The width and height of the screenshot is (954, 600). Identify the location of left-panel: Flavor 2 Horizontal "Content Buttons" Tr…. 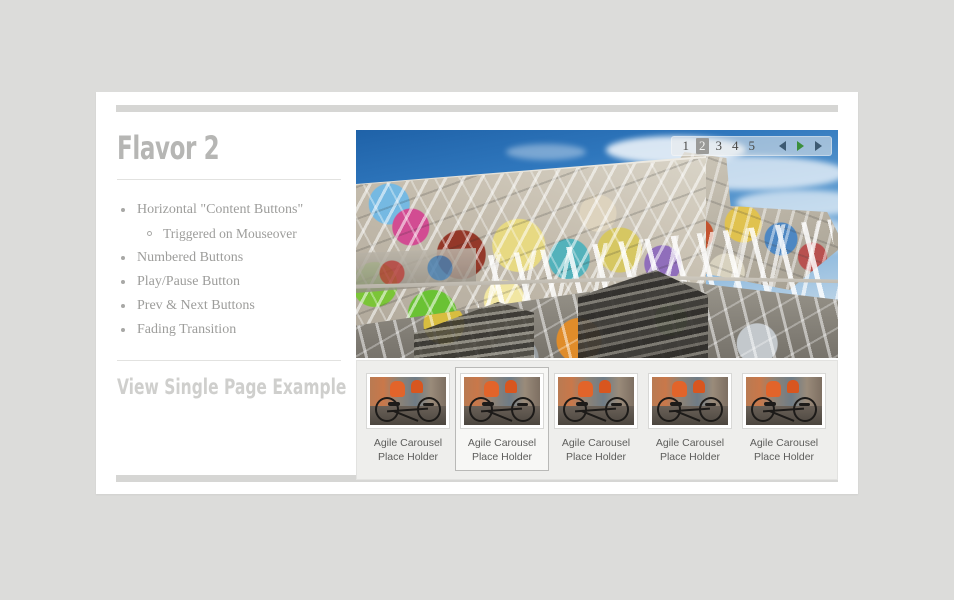
(231, 264).